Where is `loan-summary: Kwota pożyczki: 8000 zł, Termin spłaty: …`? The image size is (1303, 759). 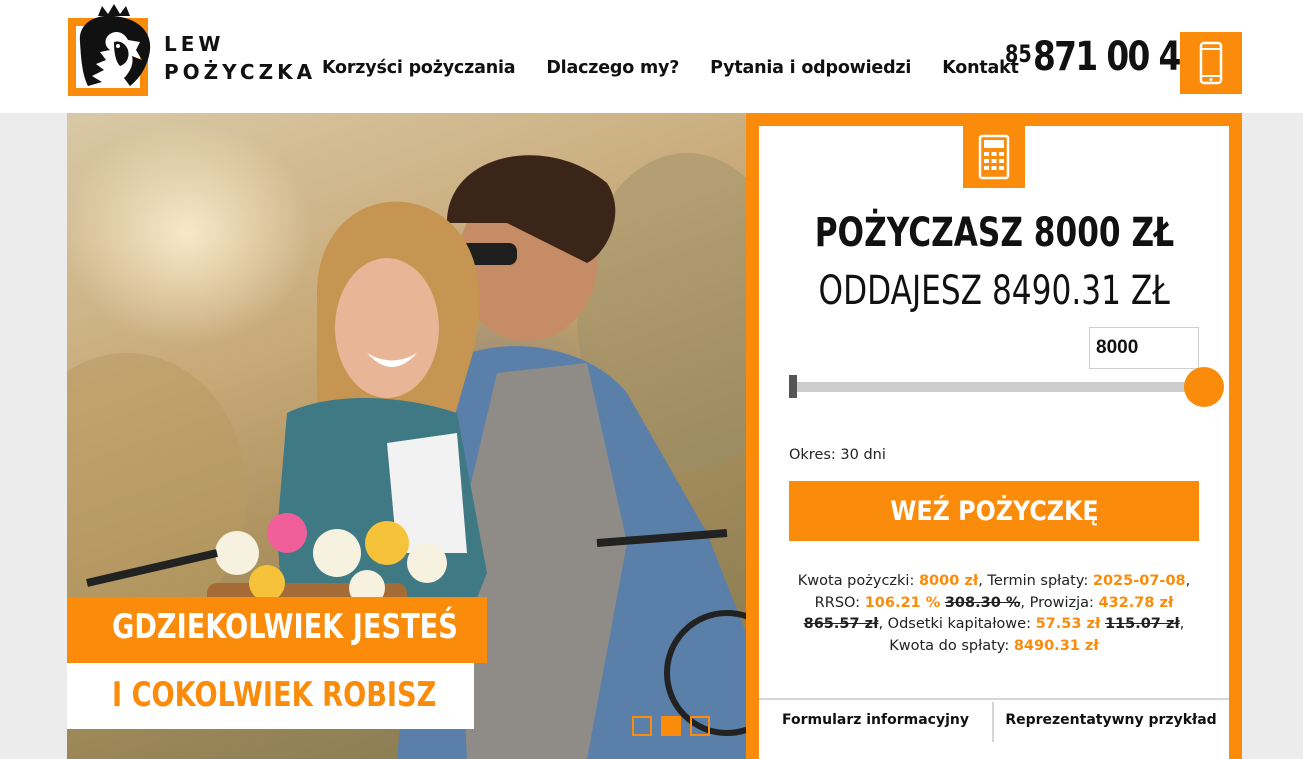
loan-summary: Kwota pożyczki: 8000 zł, Termin spłaty: … is located at coordinates (994, 613).